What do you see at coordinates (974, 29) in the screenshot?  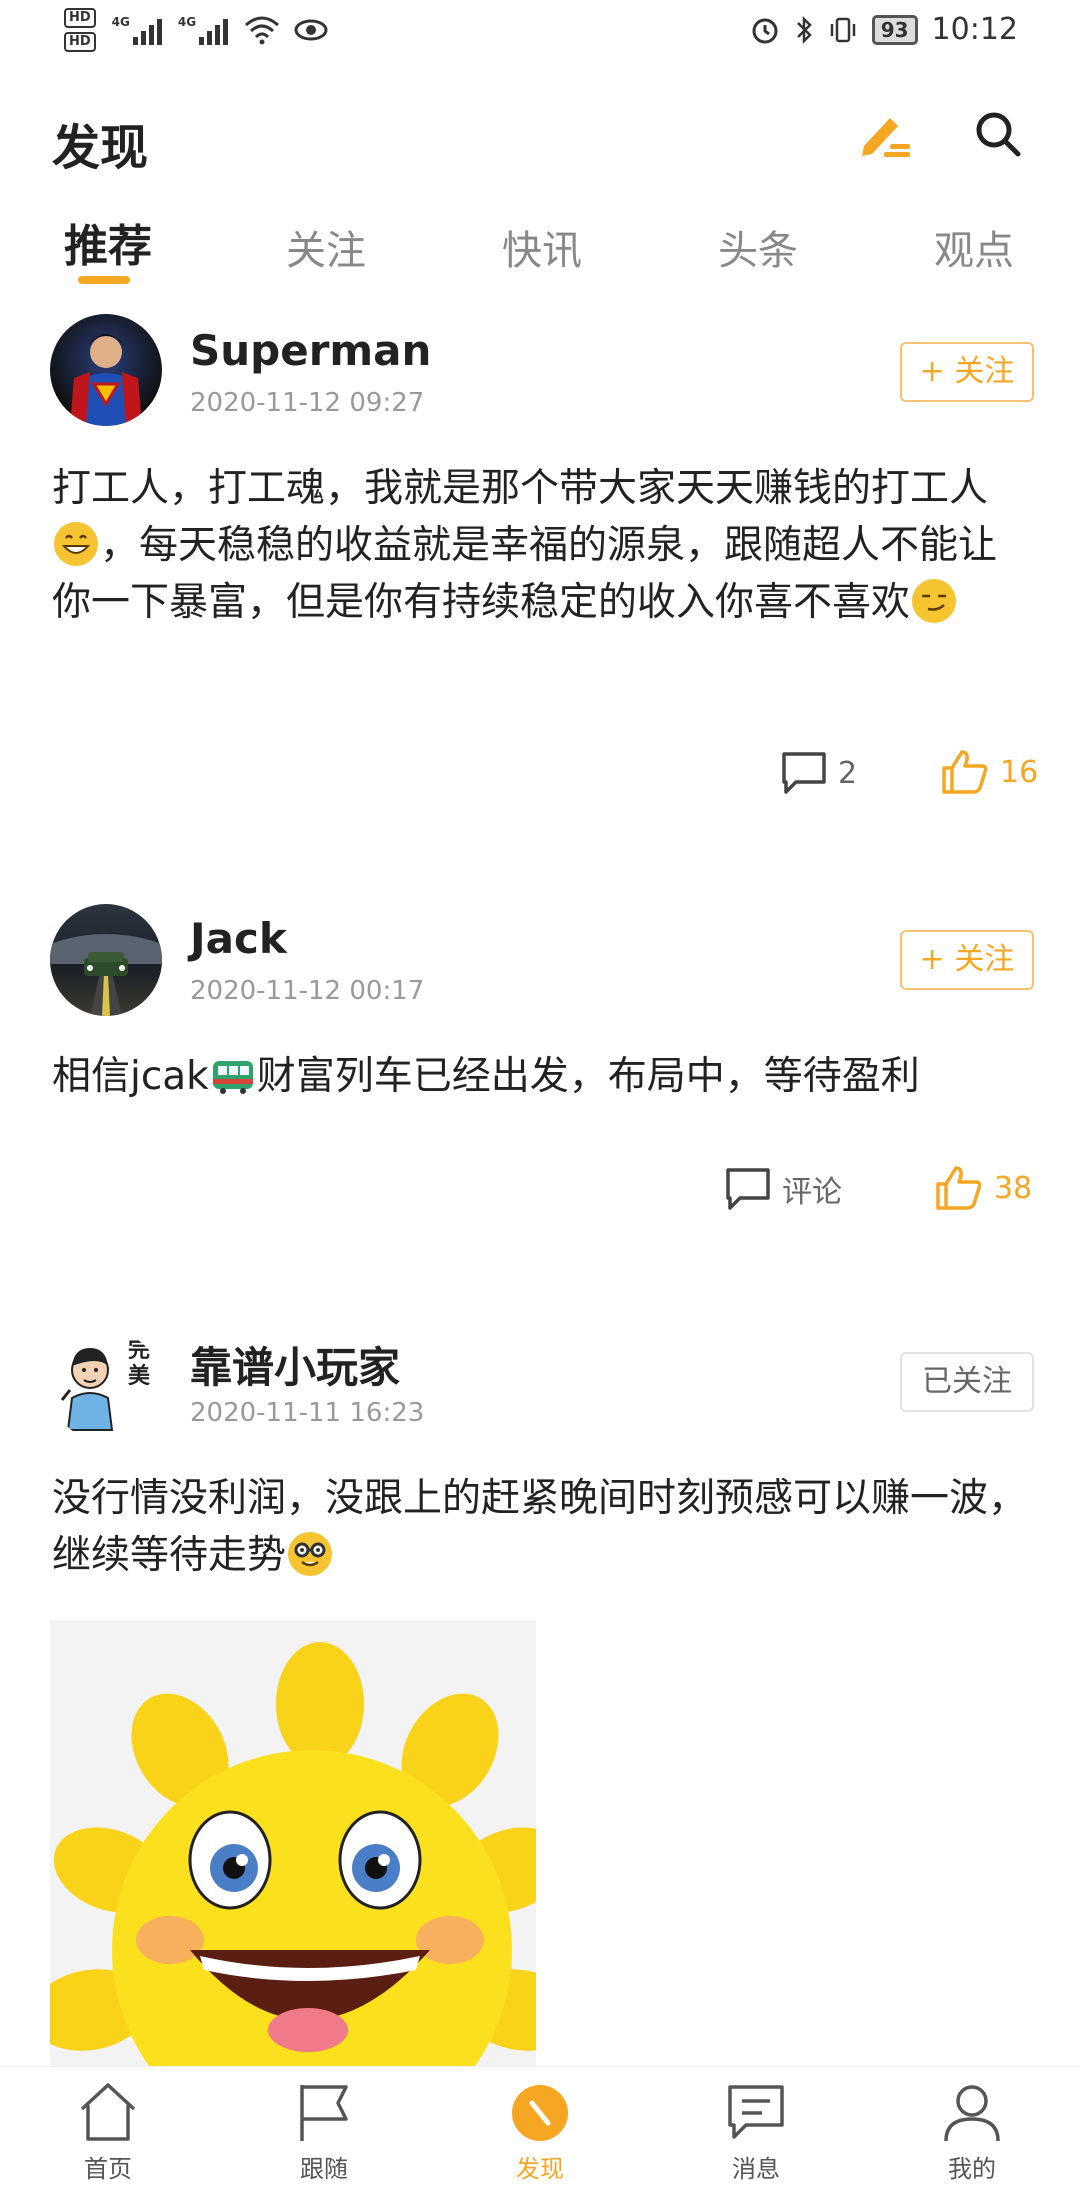 I see `clock: 10:12` at bounding box center [974, 29].